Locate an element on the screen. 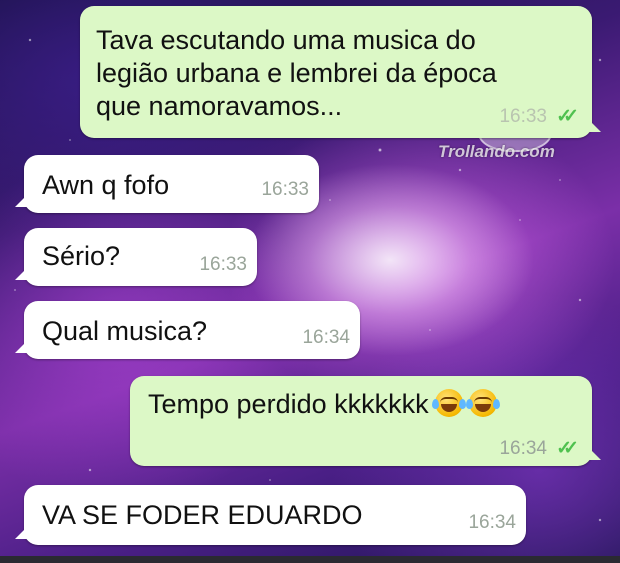  message-bubble-incoming: Qual musica? 16:34 is located at coordinates (192, 330).